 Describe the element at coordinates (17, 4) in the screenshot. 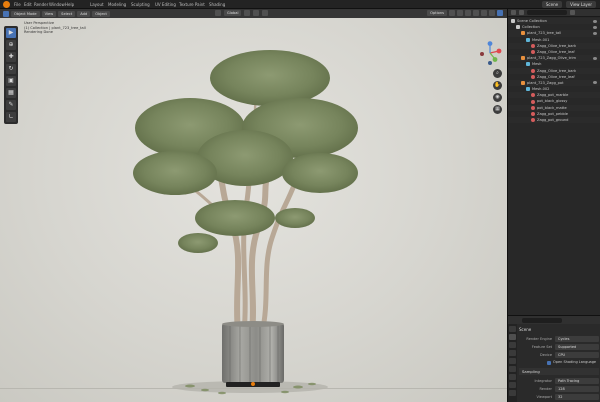

I see `menu-file: File` at that location.